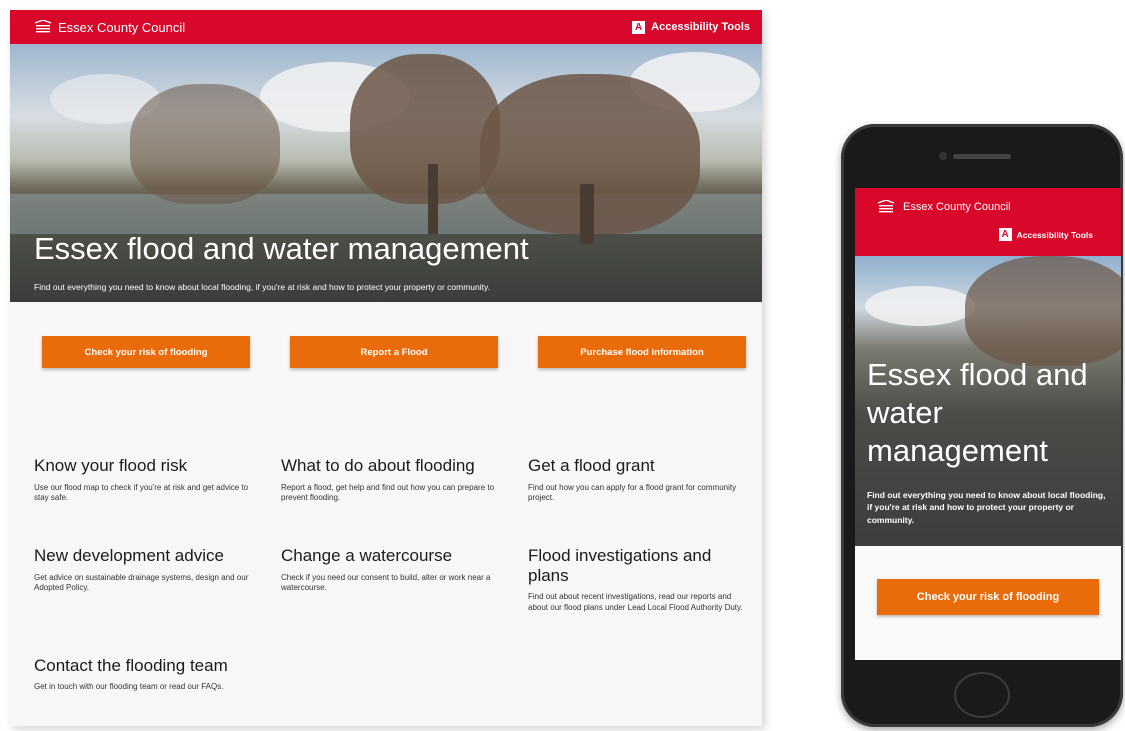 Image resolution: width=1125 pixels, height=731 pixels. What do you see at coordinates (157, 466) in the screenshot?
I see `card-title: Know your flood risk` at bounding box center [157, 466].